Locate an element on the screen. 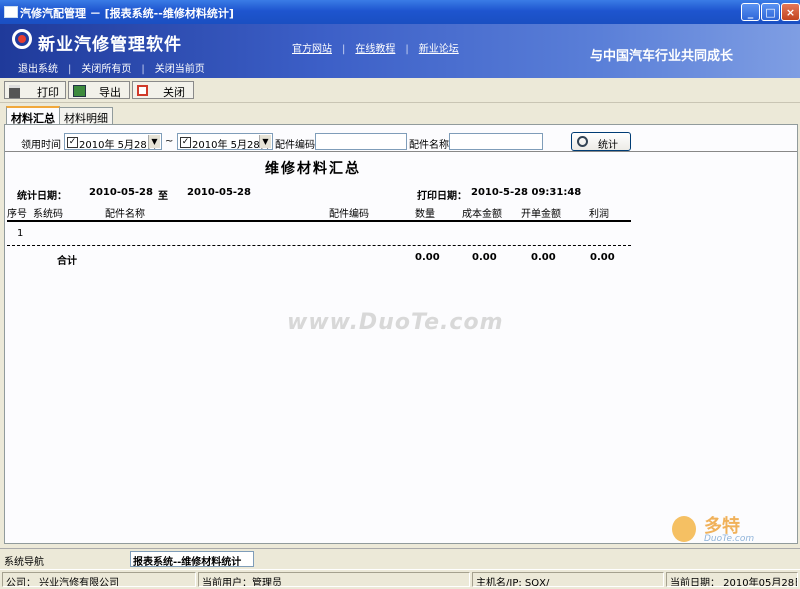 The height and width of the screenshot is (589, 800). title-bar: 汽修汽配管理 － [报表系统--维修材料统计] _ □ × is located at coordinates (400, 12).